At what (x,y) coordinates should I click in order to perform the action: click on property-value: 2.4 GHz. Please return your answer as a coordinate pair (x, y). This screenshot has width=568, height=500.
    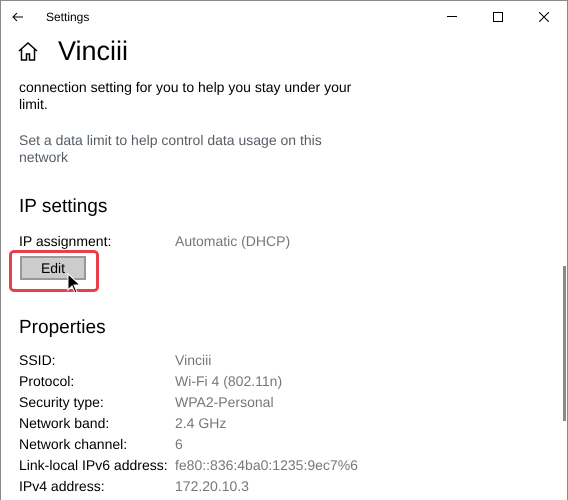
    Looking at the image, I should click on (200, 422).